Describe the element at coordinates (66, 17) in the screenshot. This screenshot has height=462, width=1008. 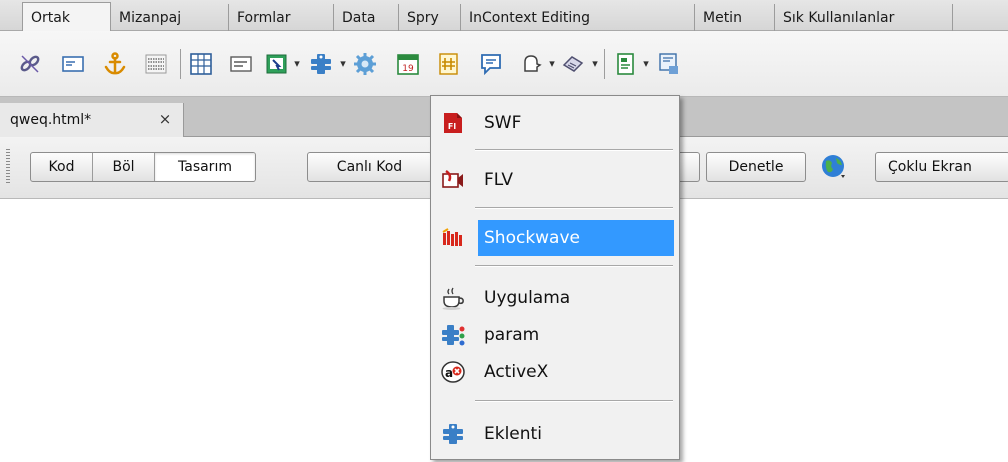
I see `tab-ortak: Ortak` at that location.